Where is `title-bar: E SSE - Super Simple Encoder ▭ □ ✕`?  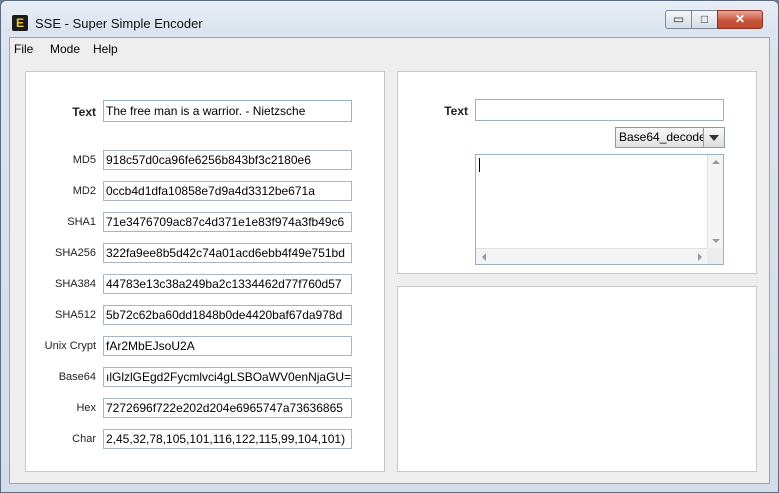 title-bar: E SSE - Super Simple Encoder ▭ □ ✕ is located at coordinates (389, 19).